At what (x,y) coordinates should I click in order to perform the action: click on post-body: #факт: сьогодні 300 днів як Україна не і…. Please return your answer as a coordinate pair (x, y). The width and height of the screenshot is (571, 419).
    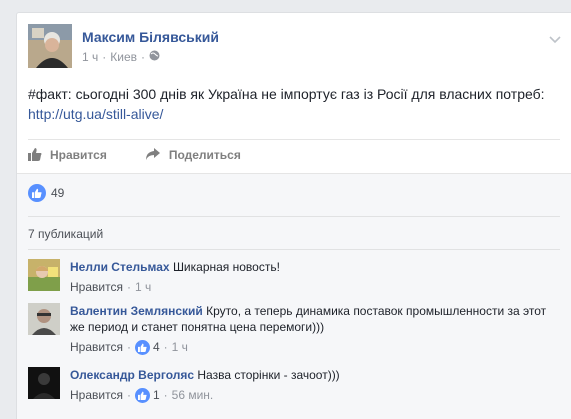
    Looking at the image, I should click on (286, 94).